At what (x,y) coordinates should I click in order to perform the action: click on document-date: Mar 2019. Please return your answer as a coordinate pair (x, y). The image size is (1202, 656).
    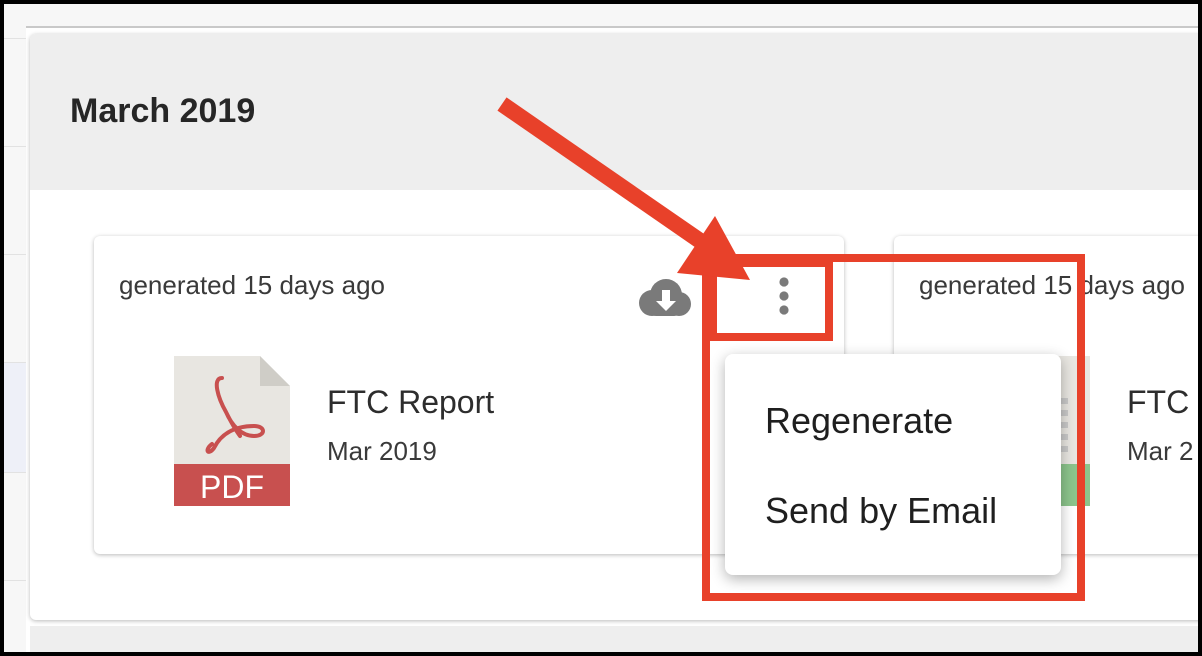
    Looking at the image, I should click on (382, 451).